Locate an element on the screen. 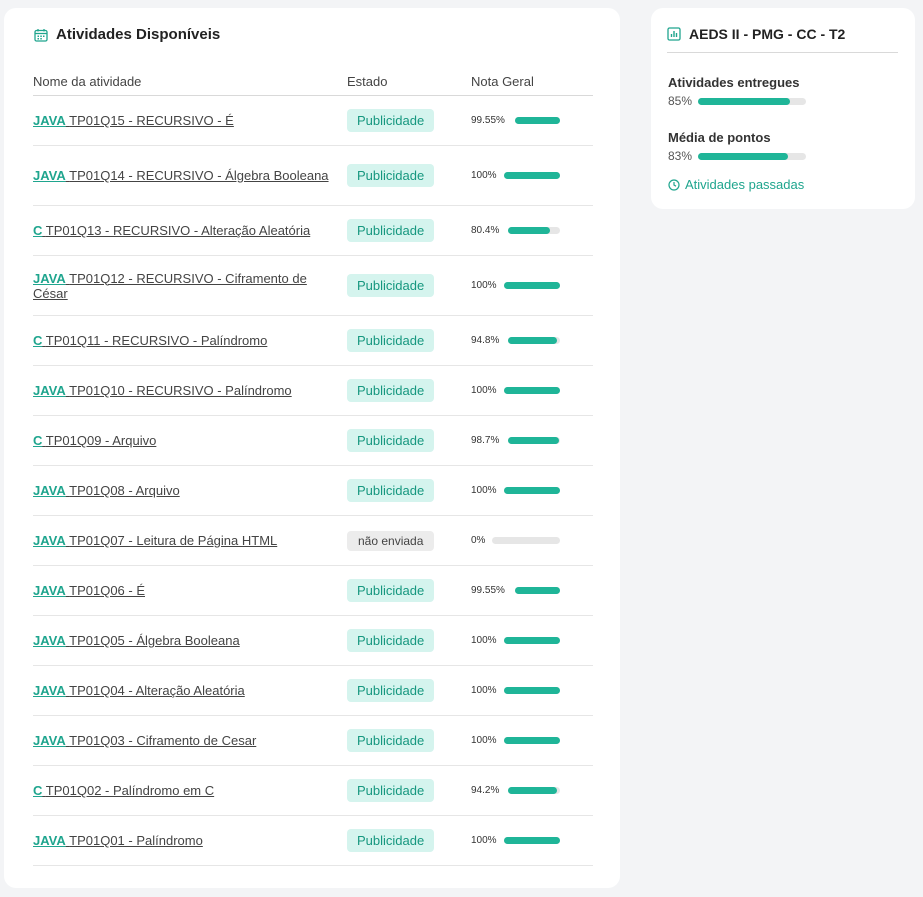  table-row: JAVA TP01Q06 - É Publicidade 99.55% is located at coordinates (313, 591).